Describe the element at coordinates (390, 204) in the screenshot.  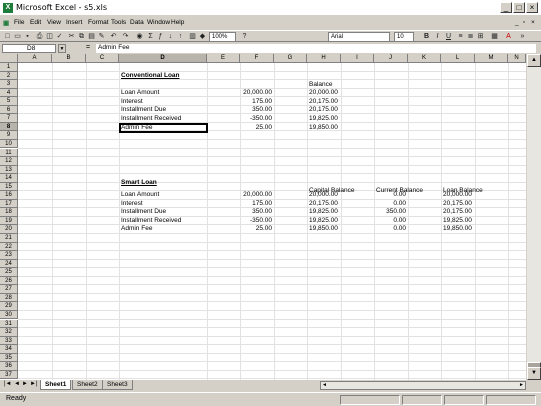
I see `smart-current-2: 0.00` at that location.